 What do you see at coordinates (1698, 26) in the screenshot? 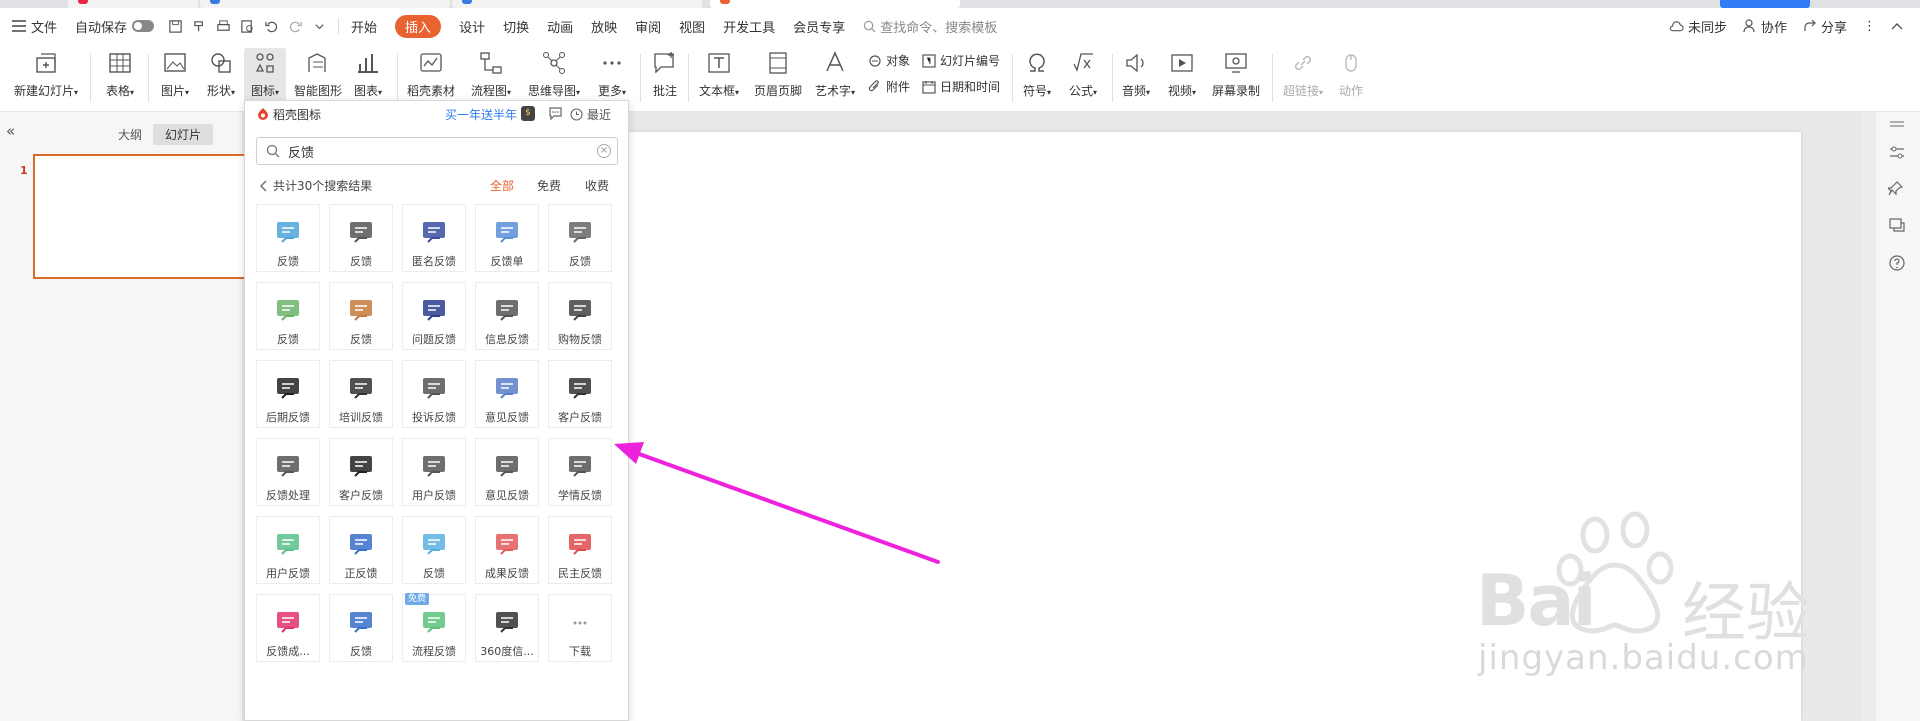
I see `sync-button: 未同步` at bounding box center [1698, 26].